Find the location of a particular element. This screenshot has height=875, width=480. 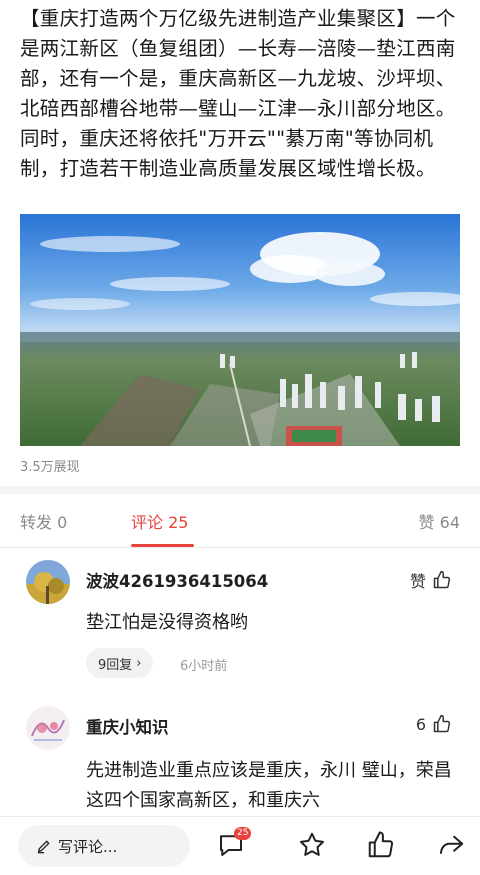

replies-button: 9回复 › is located at coordinates (120, 663).